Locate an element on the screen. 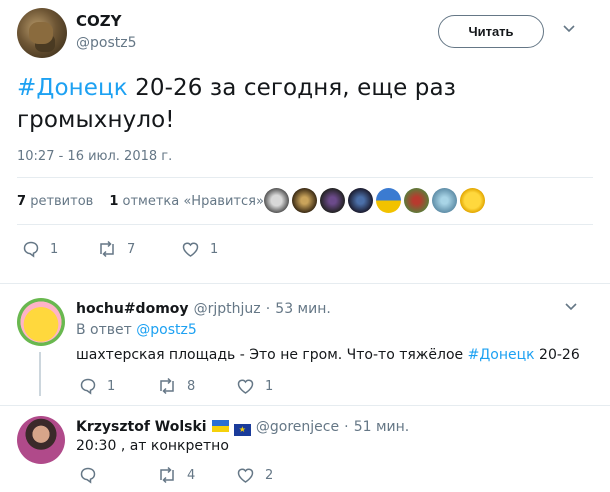  reply-time: 53 мин. is located at coordinates (303, 309).